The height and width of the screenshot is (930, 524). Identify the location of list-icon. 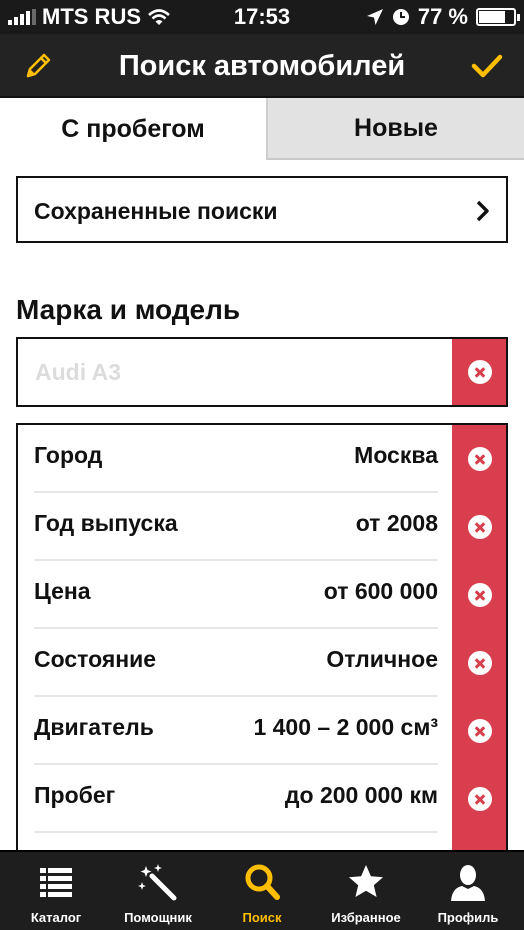
(56, 882).